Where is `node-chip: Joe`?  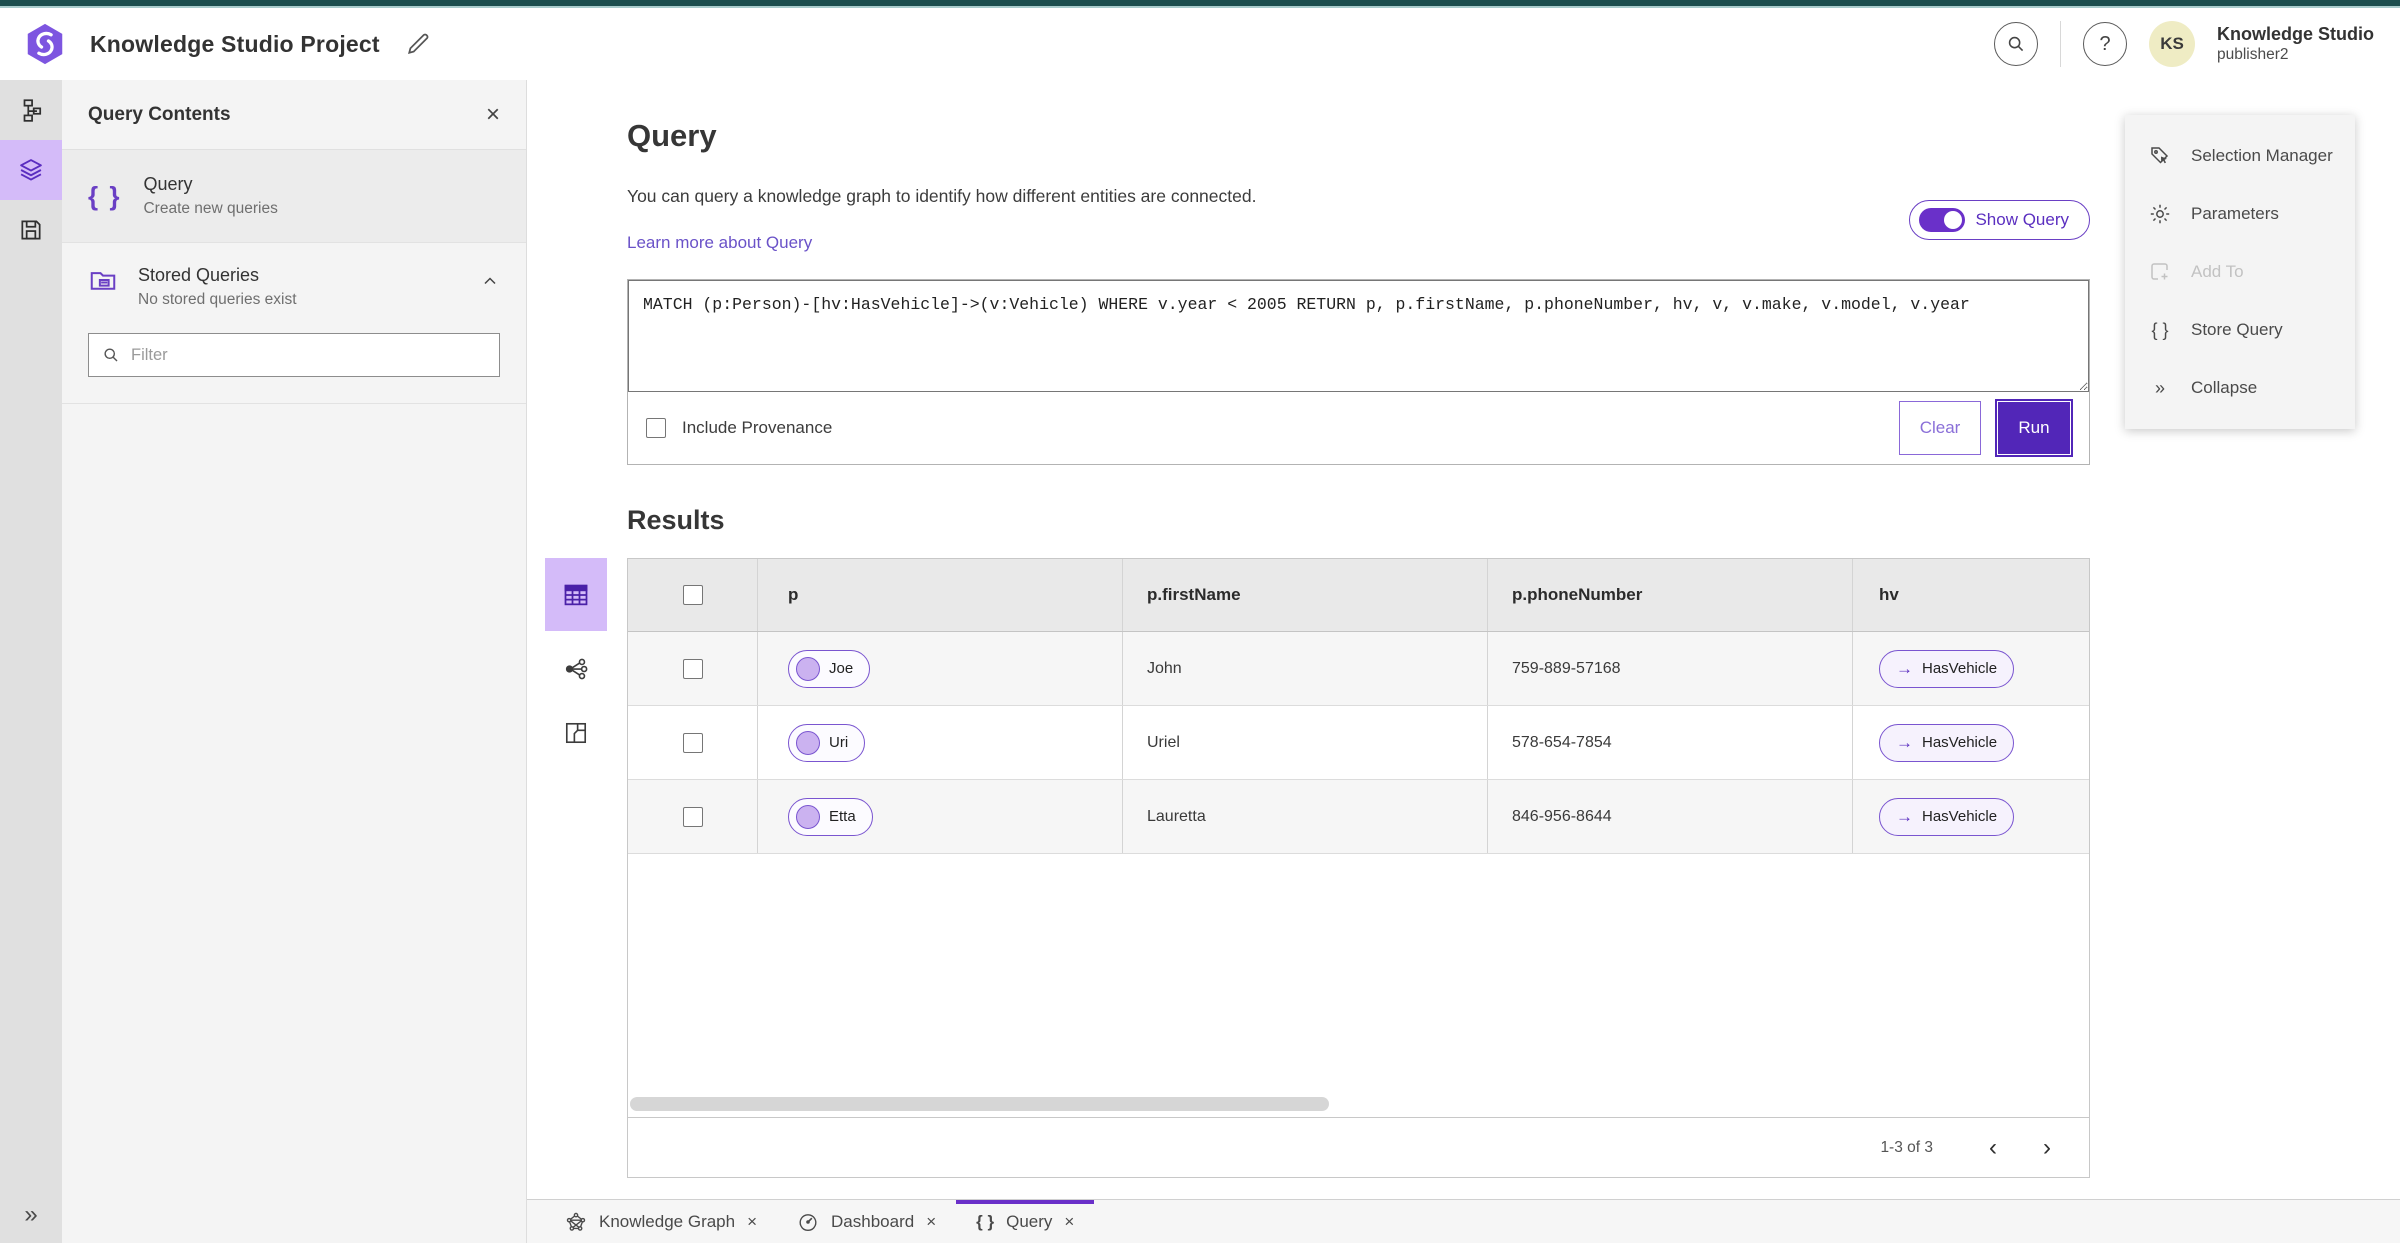 node-chip: Joe is located at coordinates (829, 668).